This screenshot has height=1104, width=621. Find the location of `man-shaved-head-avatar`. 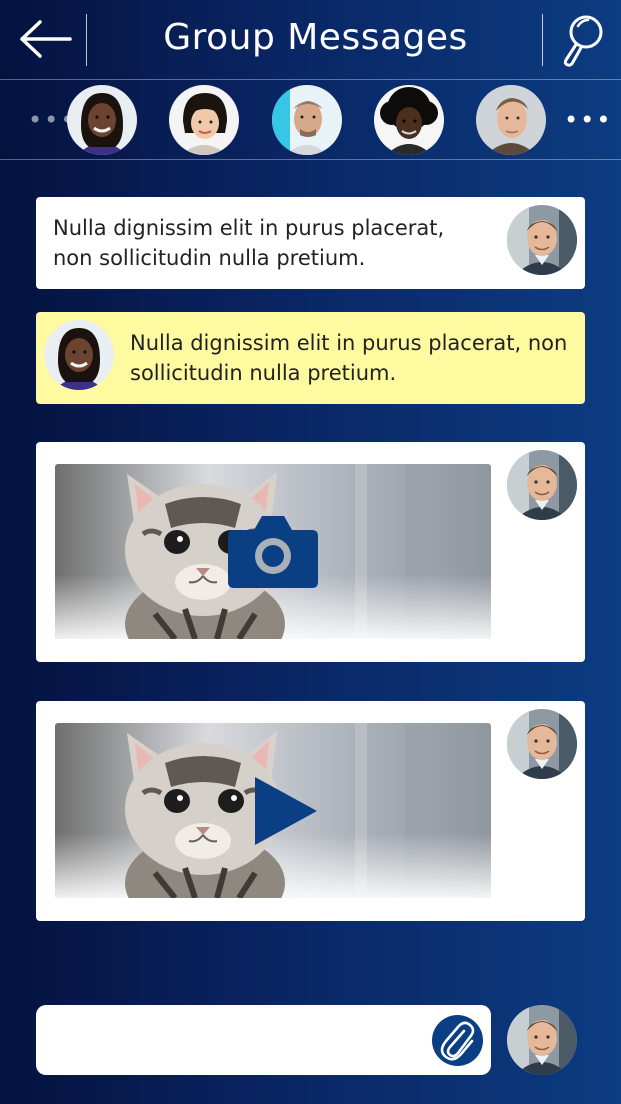

man-shaved-head-avatar is located at coordinates (307, 120).